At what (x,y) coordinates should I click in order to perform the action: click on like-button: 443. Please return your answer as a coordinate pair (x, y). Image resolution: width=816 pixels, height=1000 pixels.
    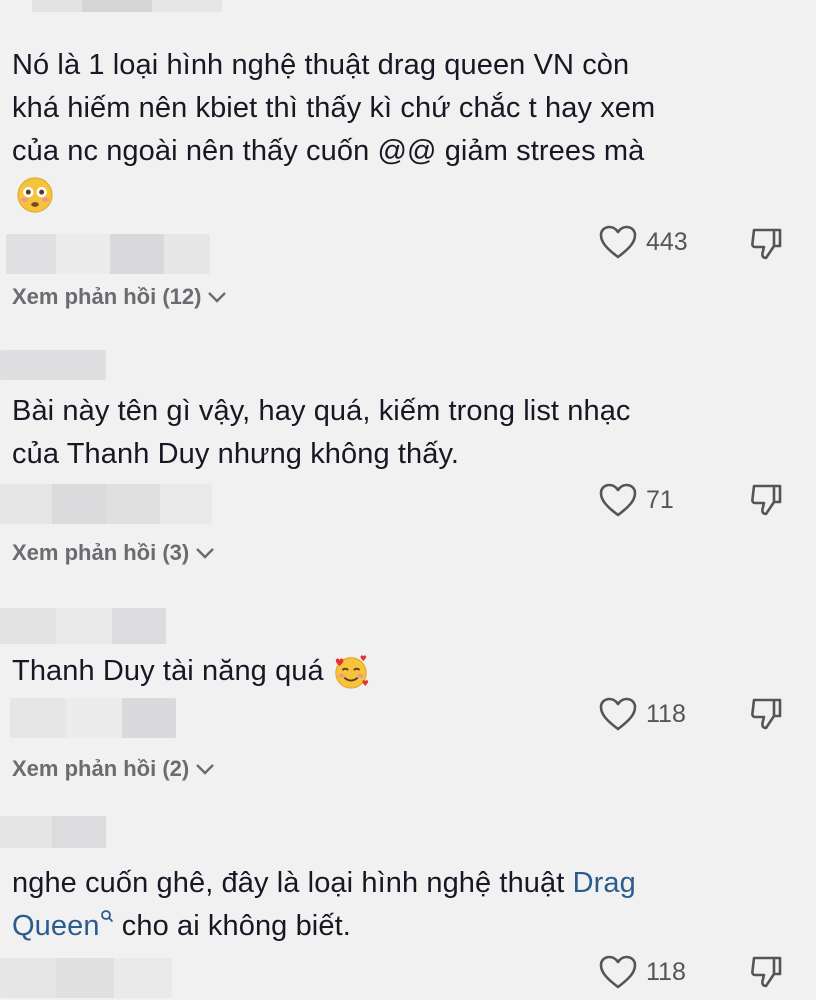
    Looking at the image, I should click on (643, 242).